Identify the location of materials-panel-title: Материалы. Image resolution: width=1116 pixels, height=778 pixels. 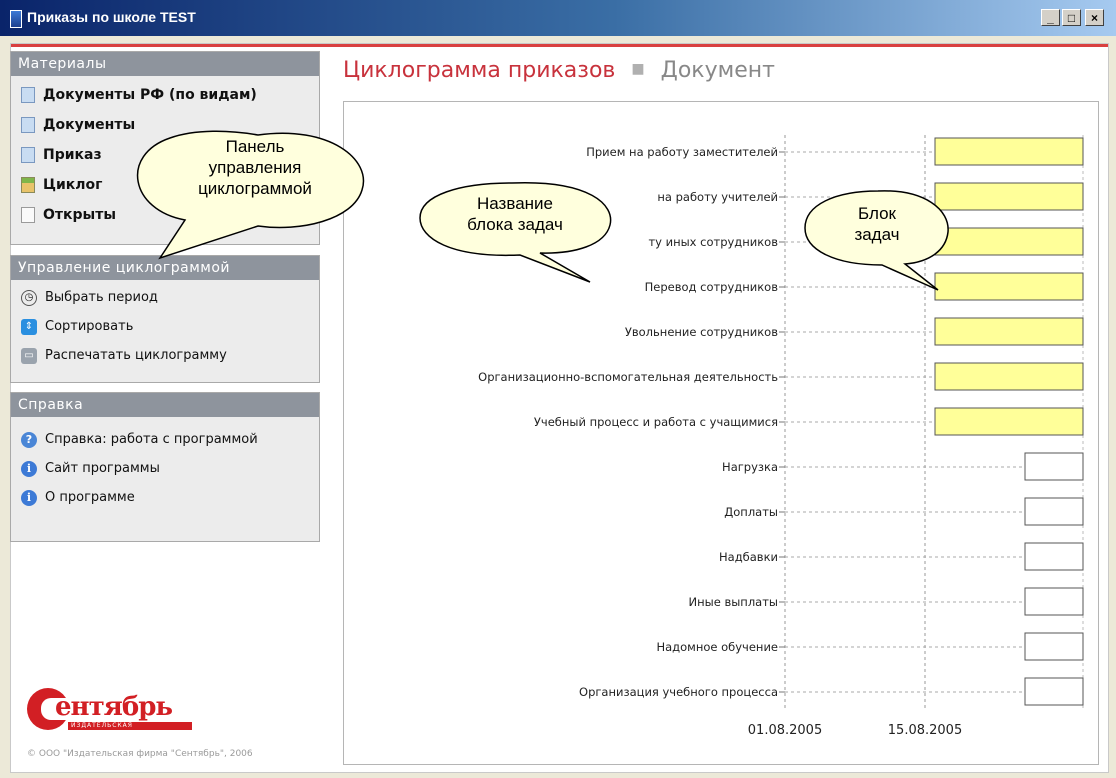
(165, 64).